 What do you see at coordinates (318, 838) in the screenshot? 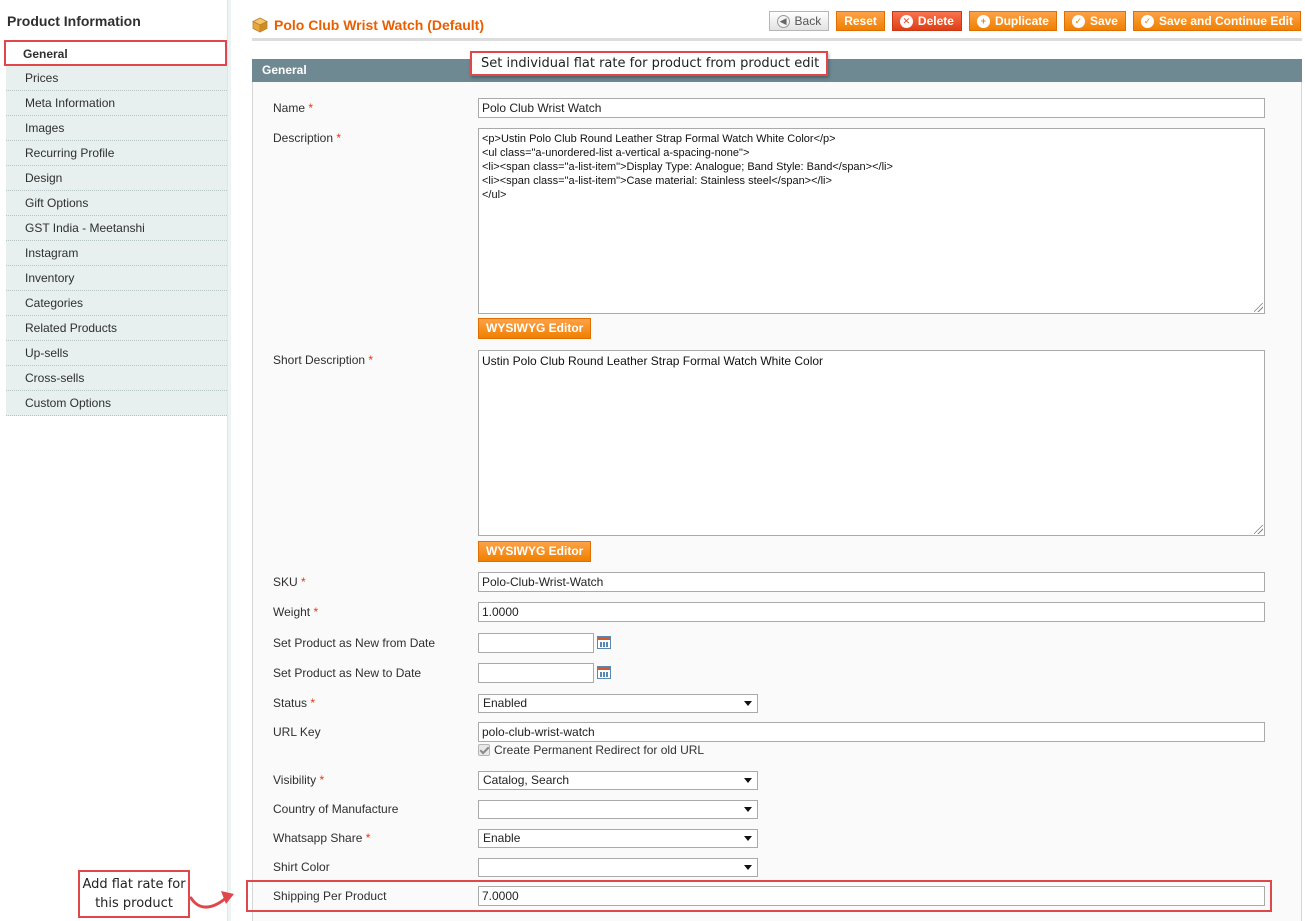
I see `whatsapp-share-label-text: Whatsapp Share` at bounding box center [318, 838].